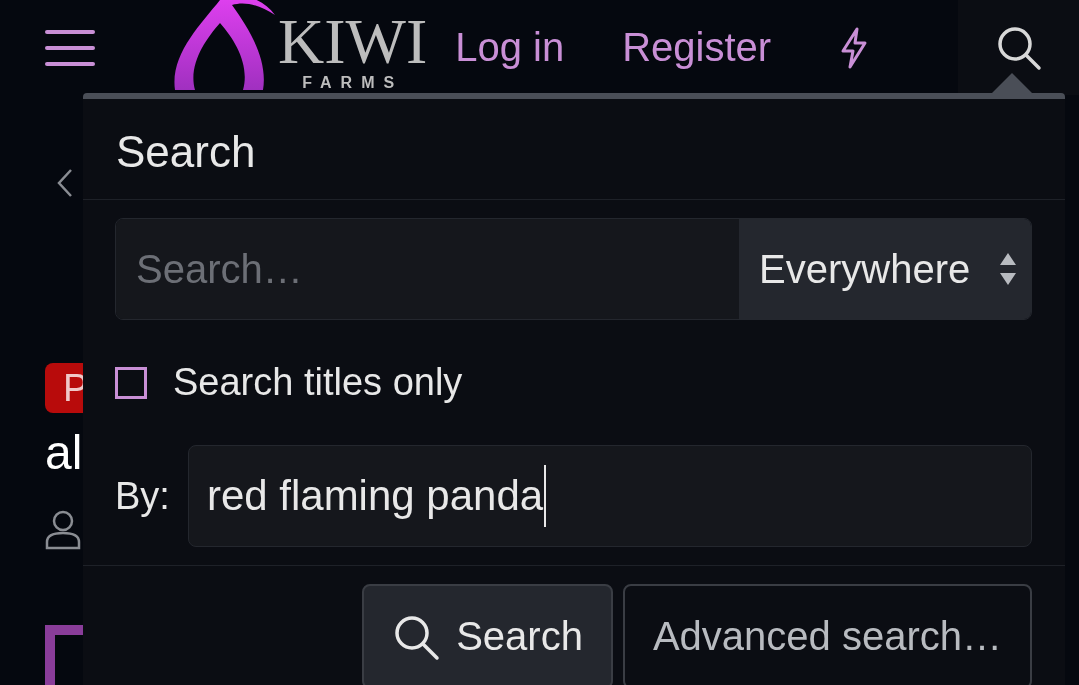 This screenshot has width=1079, height=685. Describe the element at coordinates (697, 47) in the screenshot. I see `header-link: Register` at that location.